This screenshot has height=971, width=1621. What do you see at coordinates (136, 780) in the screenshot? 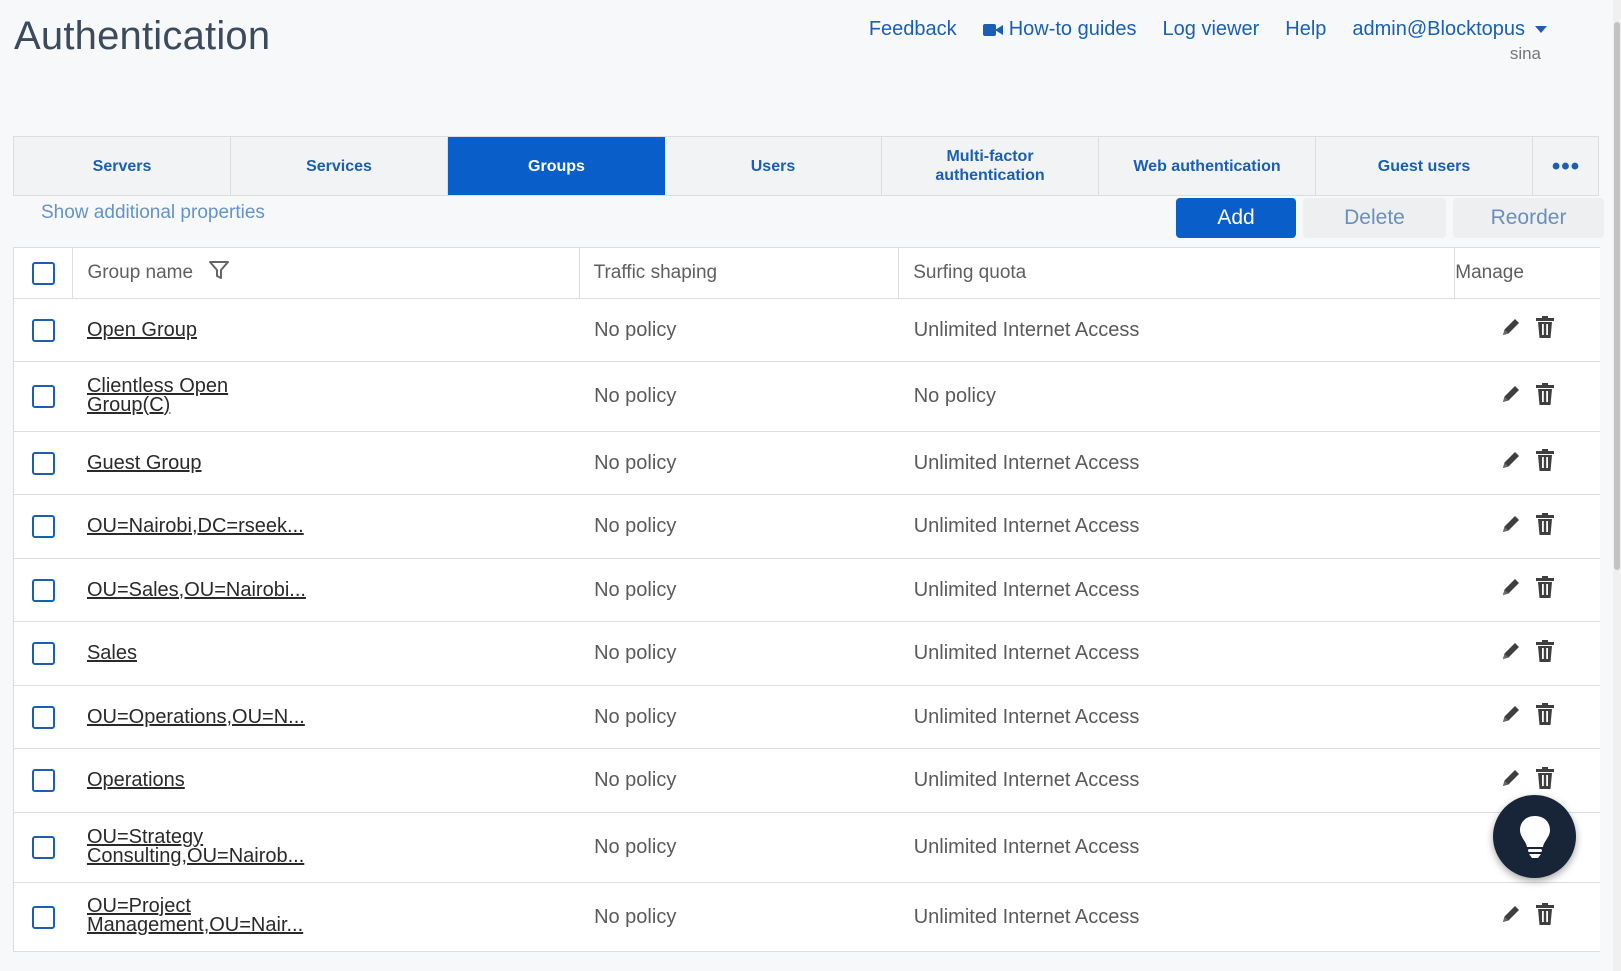
I see `group-name-link: Operations` at bounding box center [136, 780].